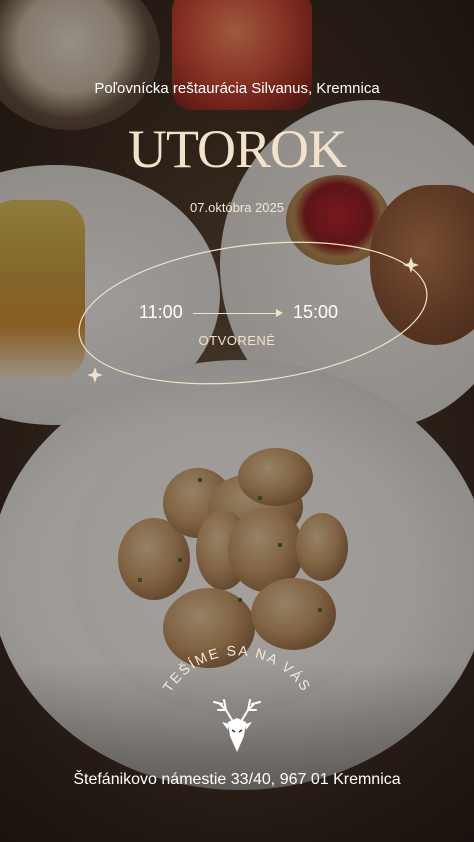 This screenshot has width=474, height=842. Describe the element at coordinates (237, 725) in the screenshot. I see `deer-head-icon` at that location.